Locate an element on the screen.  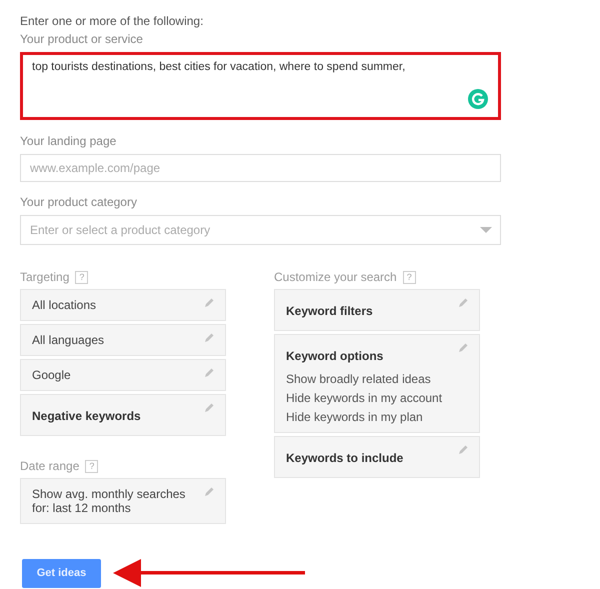
instruction-text: Enter one or more of the following: is located at coordinates (112, 22).